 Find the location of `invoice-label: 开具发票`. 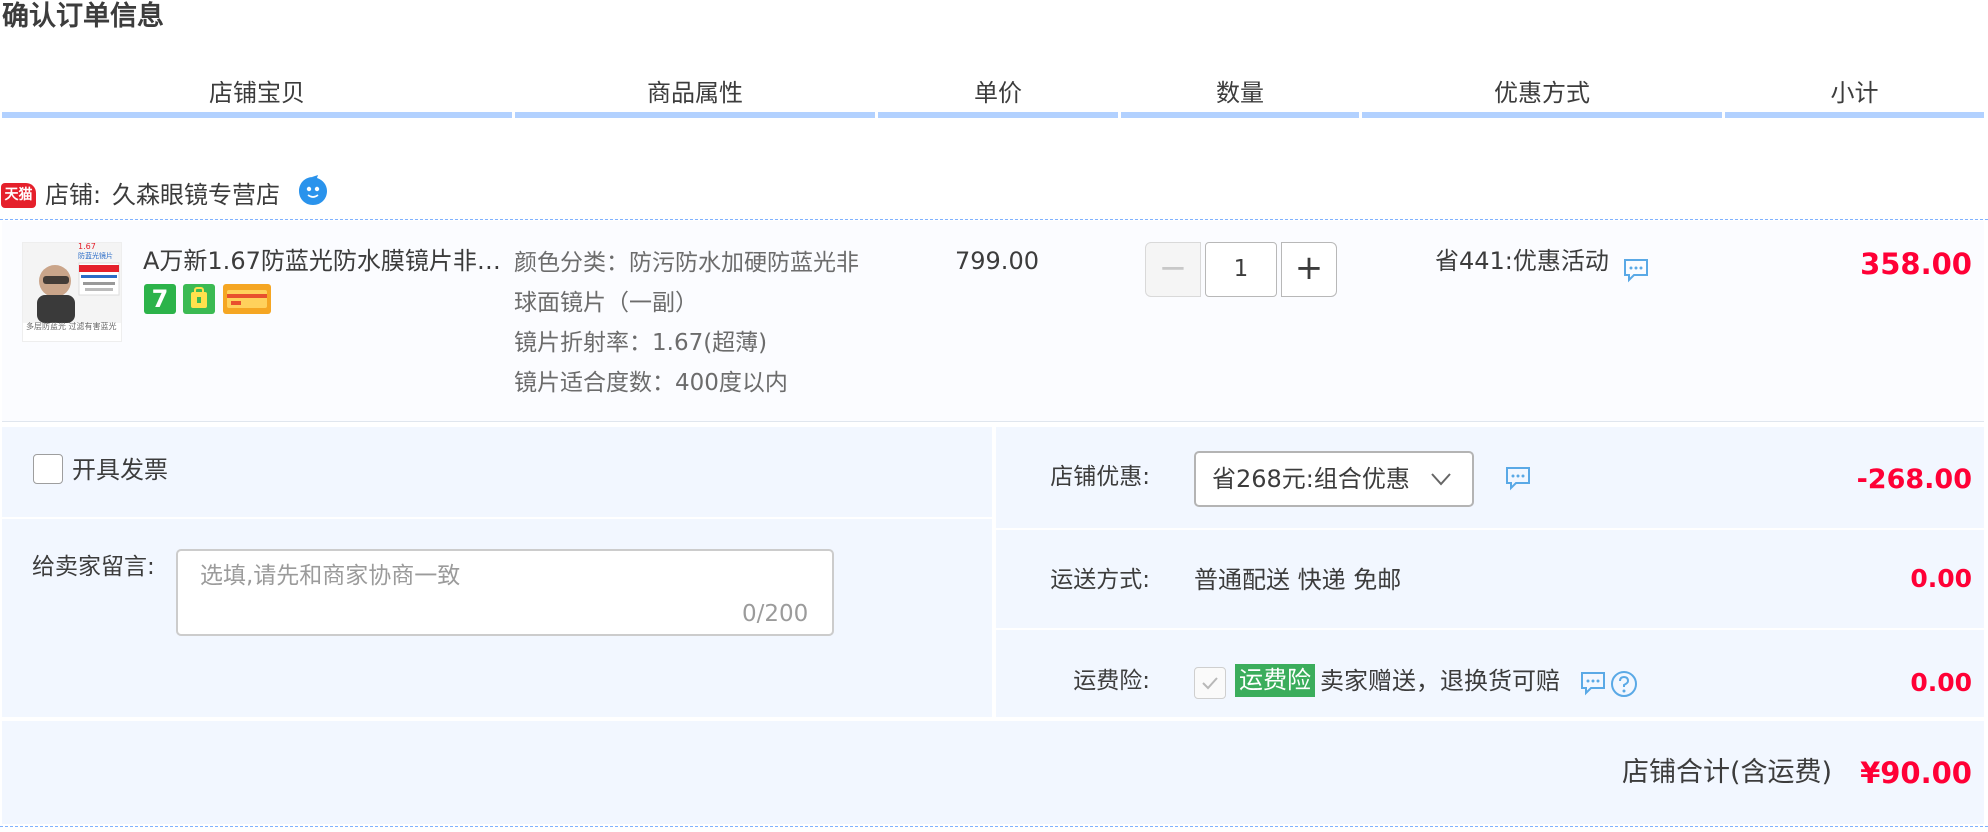

invoice-label: 开具发票 is located at coordinates (120, 470).